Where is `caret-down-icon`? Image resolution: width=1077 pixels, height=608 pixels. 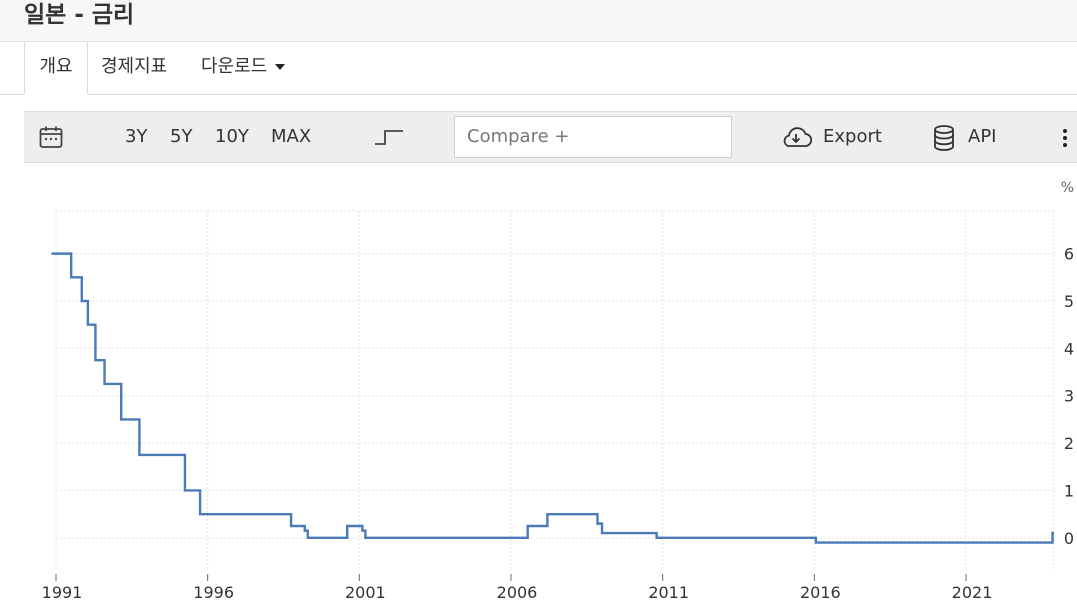 caret-down-icon is located at coordinates (280, 67).